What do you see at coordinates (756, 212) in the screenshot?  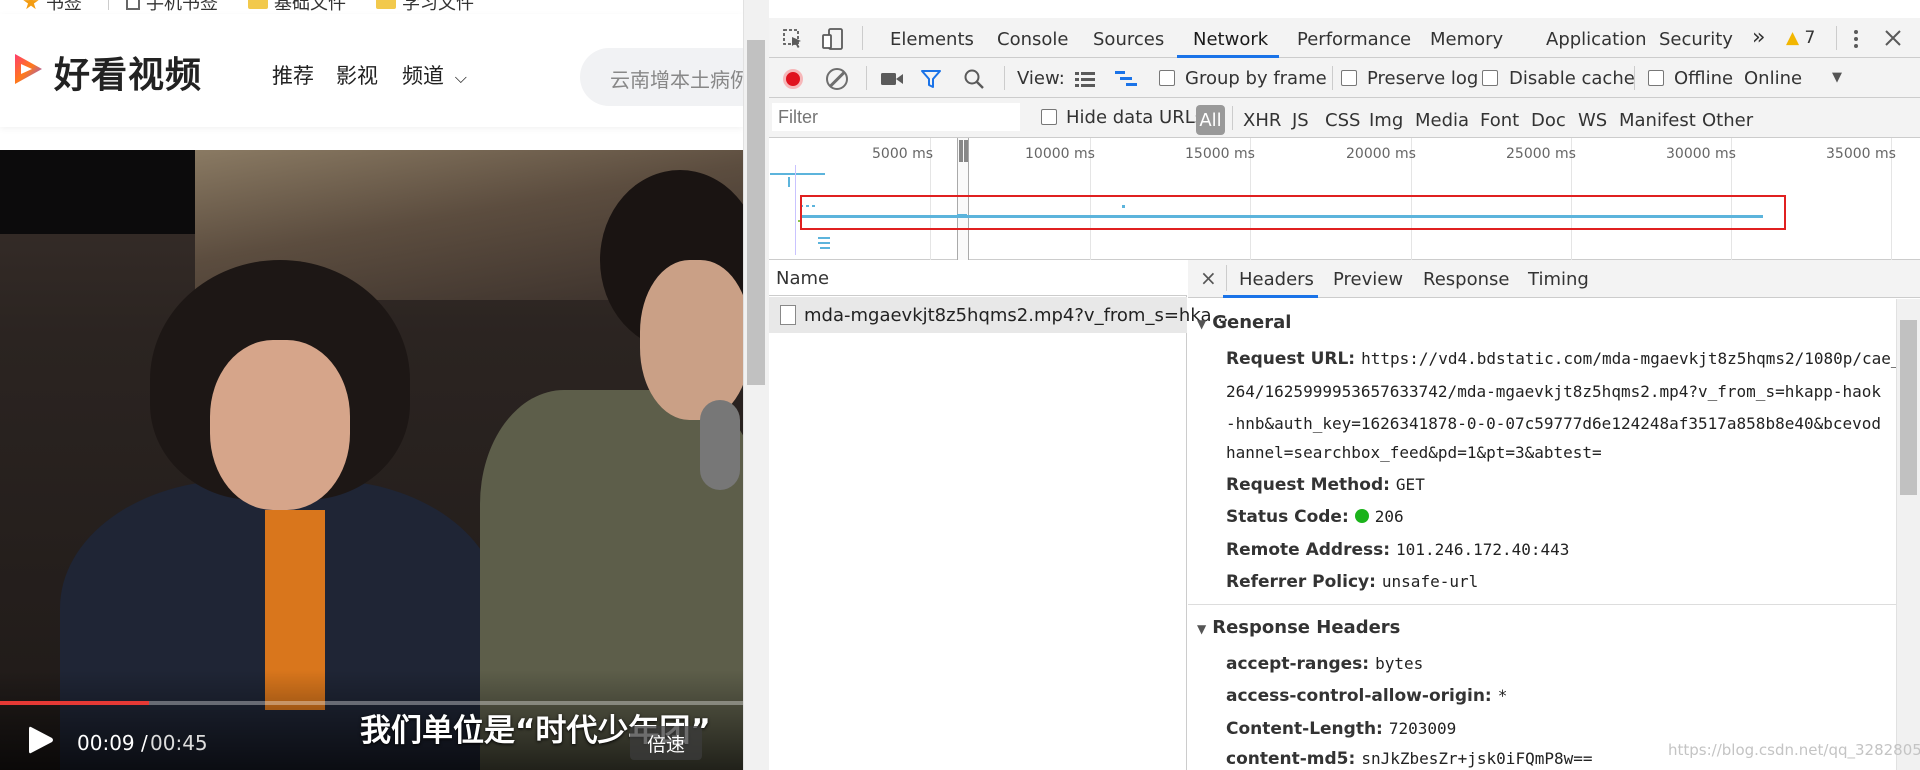 I see `page-scrollbar-thumb` at bounding box center [756, 212].